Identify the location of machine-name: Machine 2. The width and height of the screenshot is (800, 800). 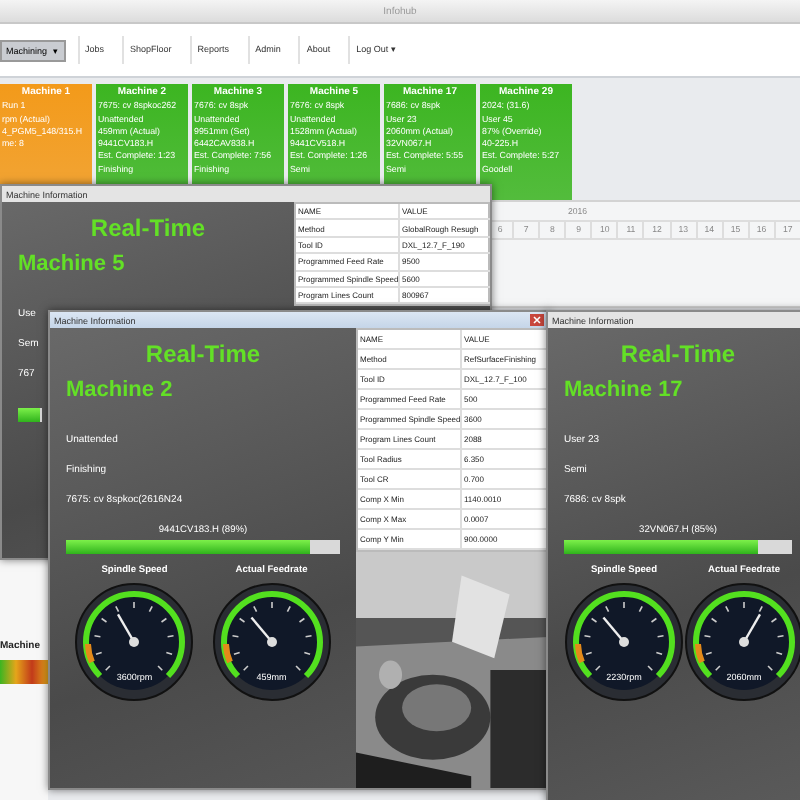
(120, 390).